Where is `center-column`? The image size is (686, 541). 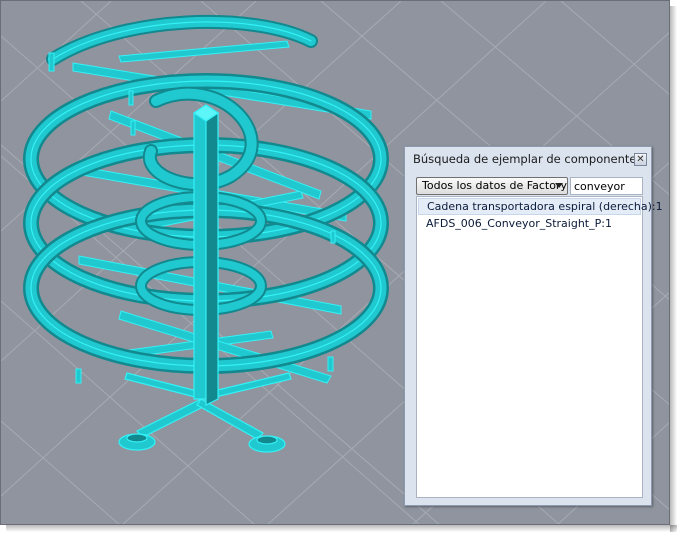 center-column is located at coordinates (206, 255).